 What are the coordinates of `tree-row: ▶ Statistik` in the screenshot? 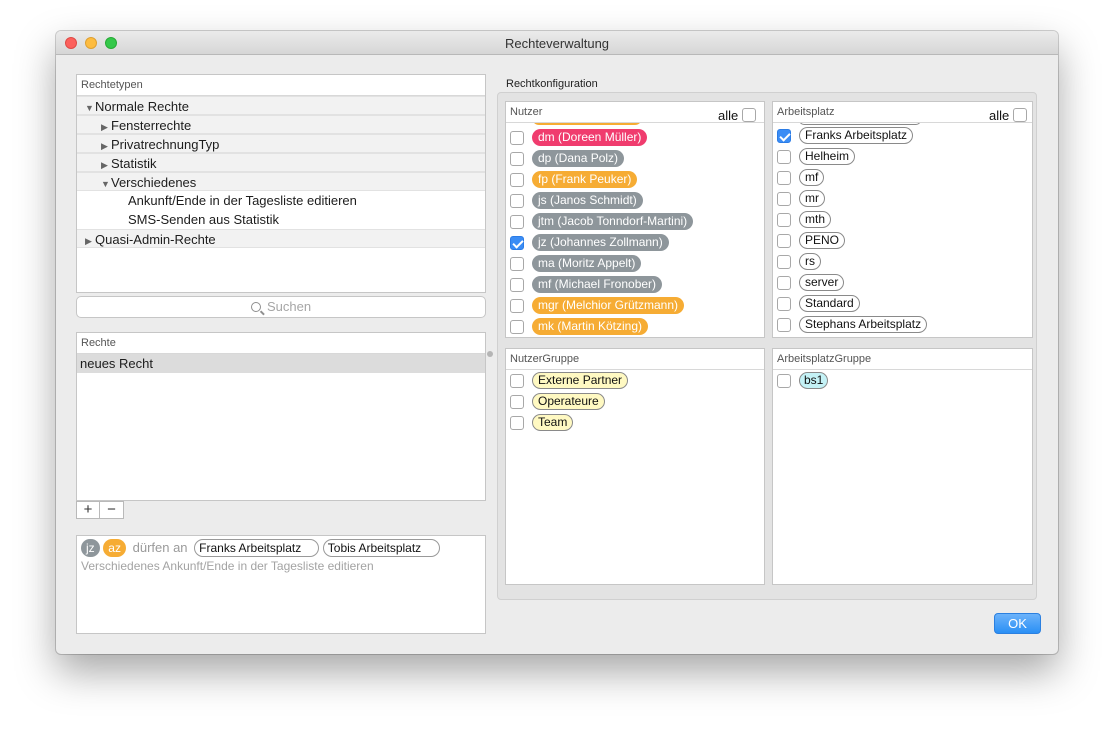 It's located at (281, 162).